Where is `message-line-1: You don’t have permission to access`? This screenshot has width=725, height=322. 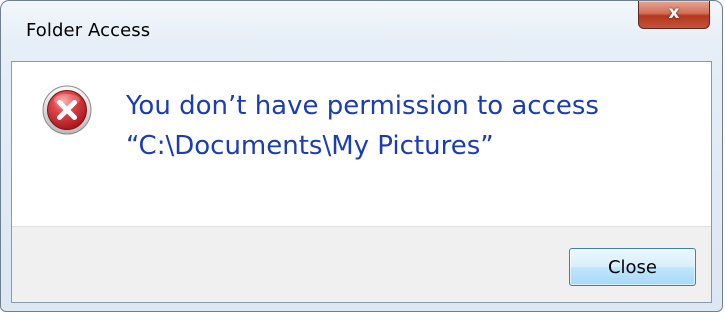
message-line-1: You don’t have permission to access is located at coordinates (362, 106).